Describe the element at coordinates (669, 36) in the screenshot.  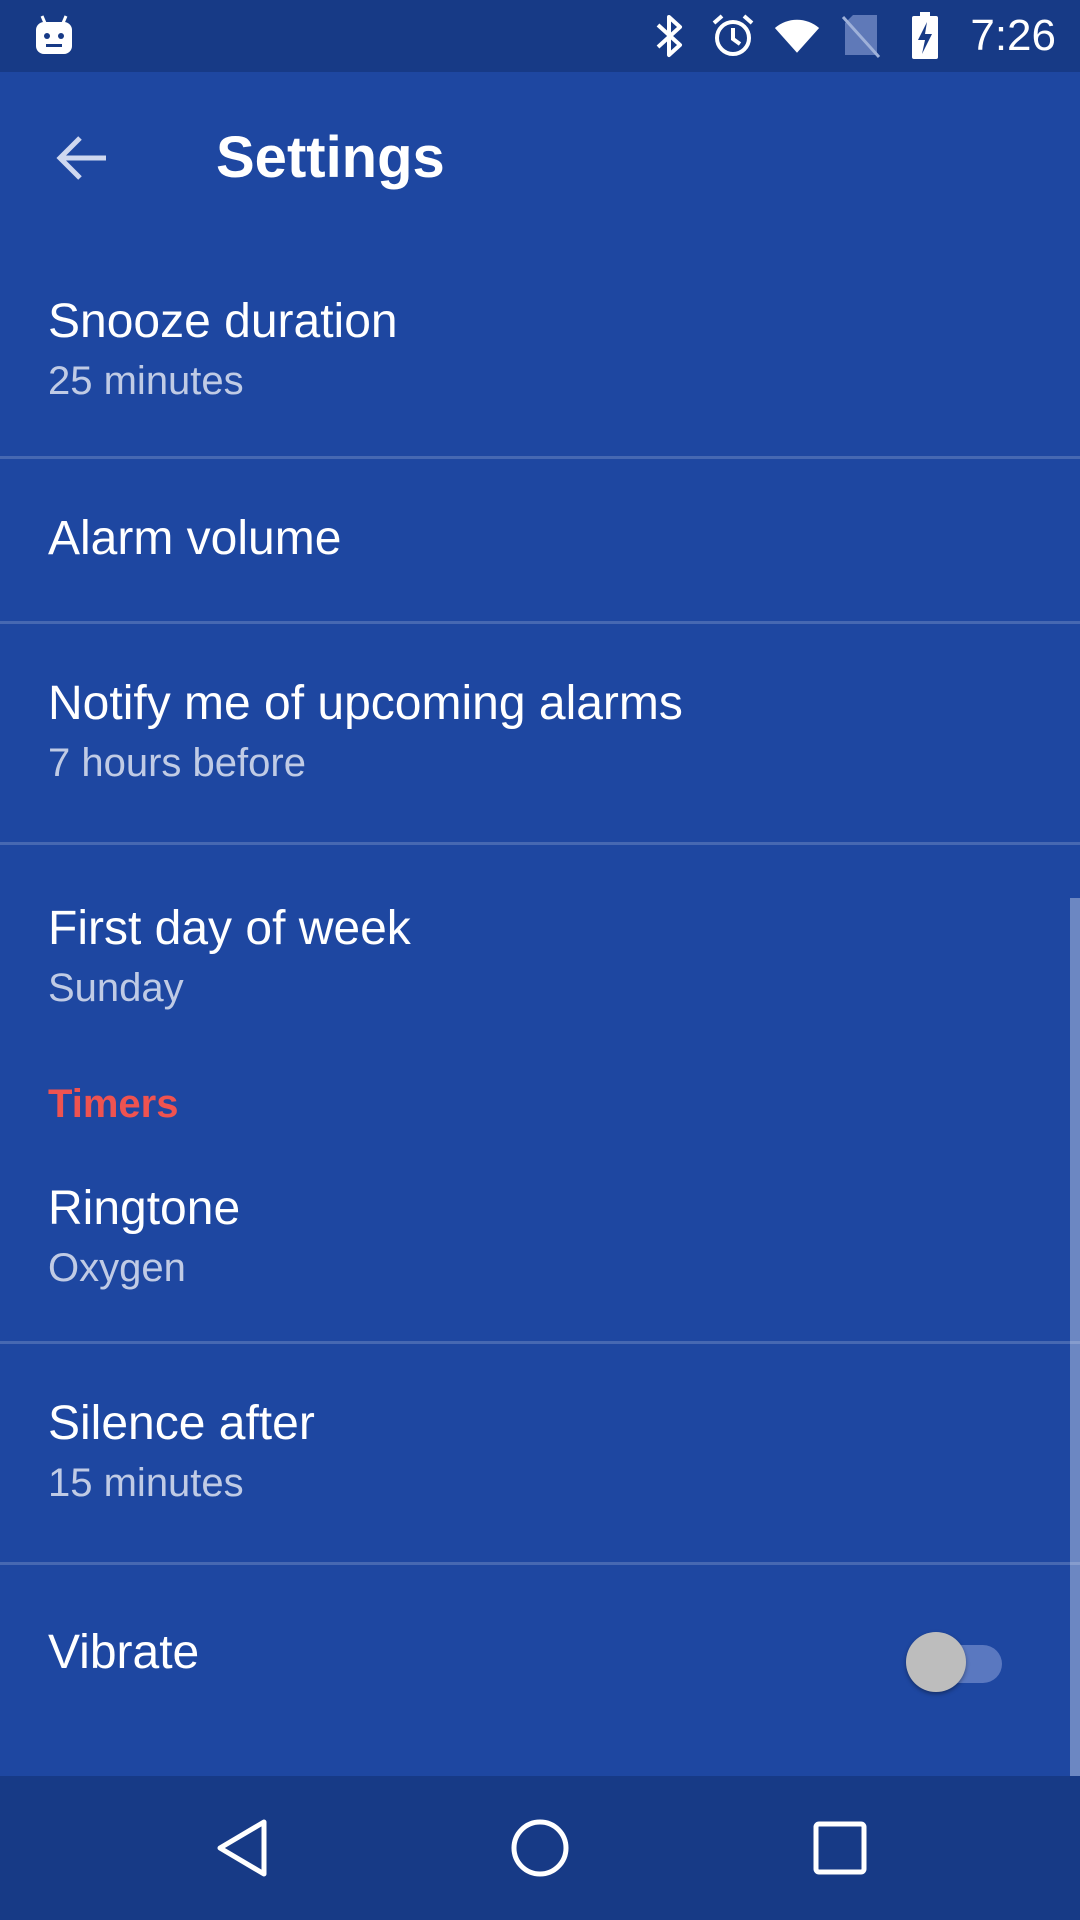
I see `bluetooth-icon` at that location.